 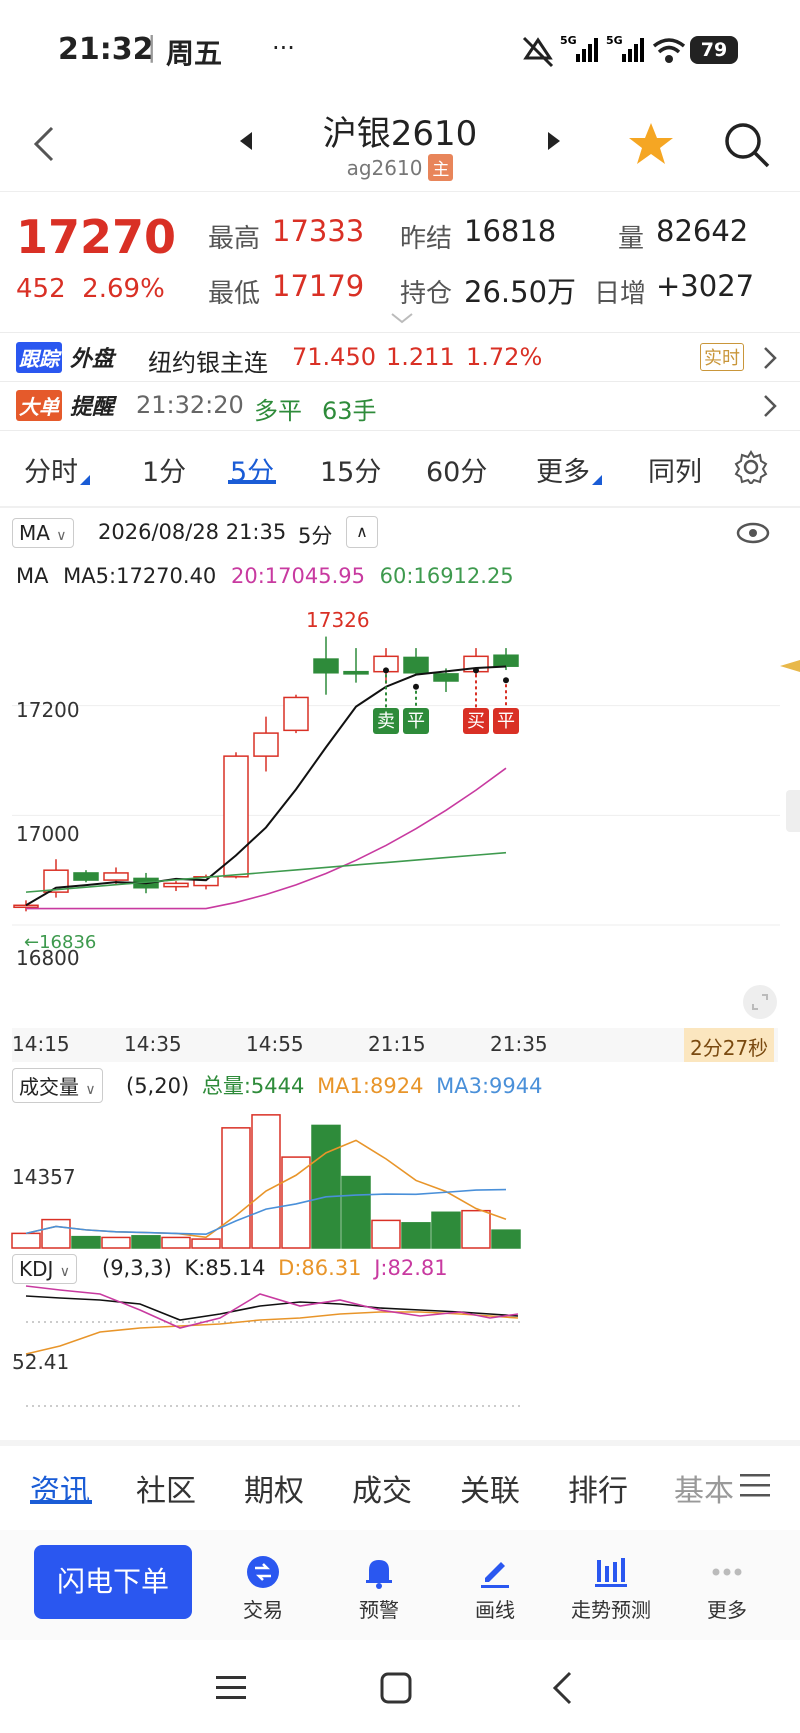 I want to click on recent-apps-icon, so click(x=231, y=1687).